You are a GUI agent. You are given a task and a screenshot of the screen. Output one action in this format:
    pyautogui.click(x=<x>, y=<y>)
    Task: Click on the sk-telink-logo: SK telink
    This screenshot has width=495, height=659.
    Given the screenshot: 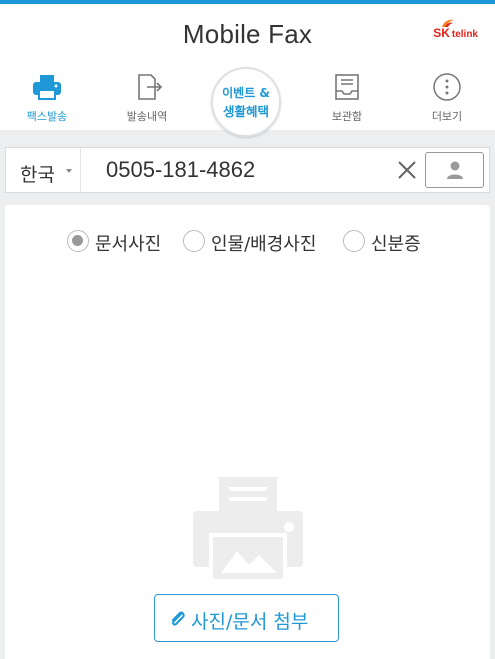 What is the action you would take?
    pyautogui.click(x=455, y=29)
    